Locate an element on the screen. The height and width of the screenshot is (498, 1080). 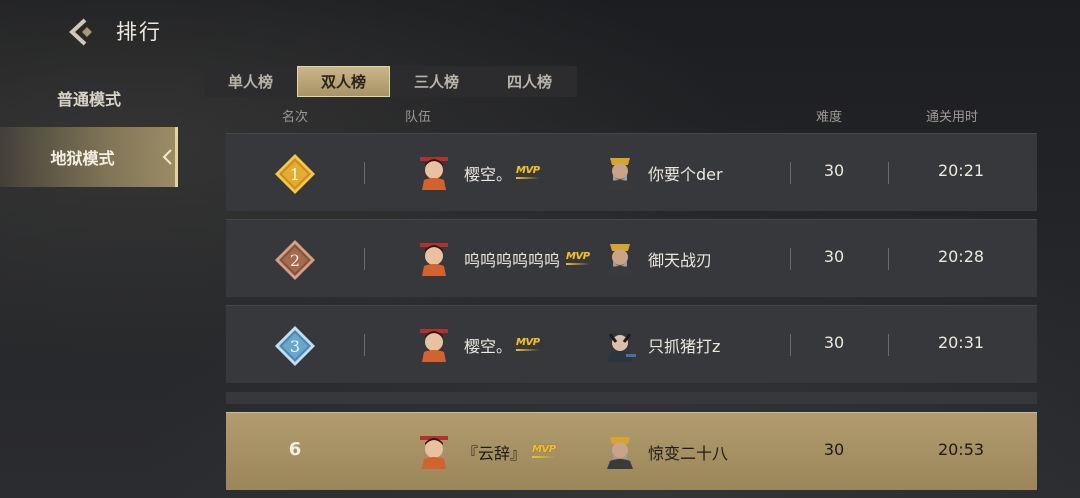
clear-time-value: 20:28 is located at coordinates (961, 256).